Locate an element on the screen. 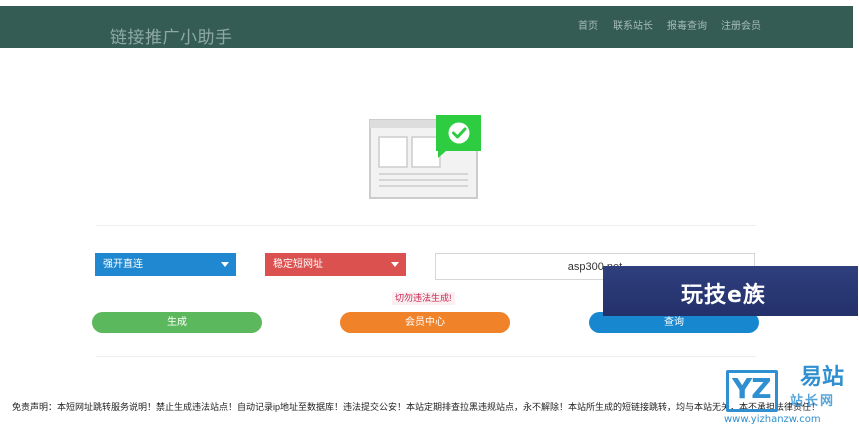  nav-link-register: 注册会员 is located at coordinates (741, 24).